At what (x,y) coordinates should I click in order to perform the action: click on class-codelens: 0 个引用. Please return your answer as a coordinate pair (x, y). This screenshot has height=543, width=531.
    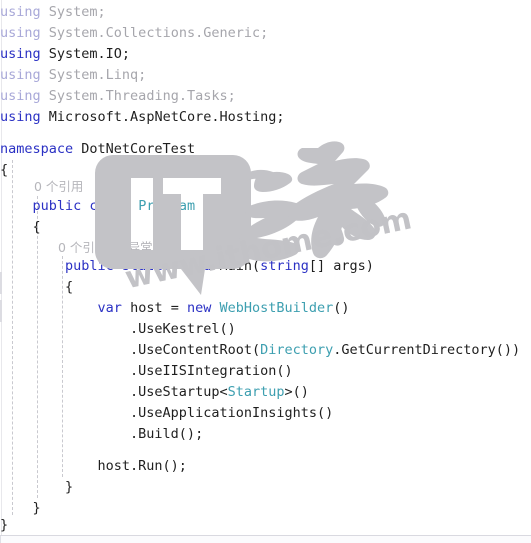
    Looking at the image, I should click on (58, 186).